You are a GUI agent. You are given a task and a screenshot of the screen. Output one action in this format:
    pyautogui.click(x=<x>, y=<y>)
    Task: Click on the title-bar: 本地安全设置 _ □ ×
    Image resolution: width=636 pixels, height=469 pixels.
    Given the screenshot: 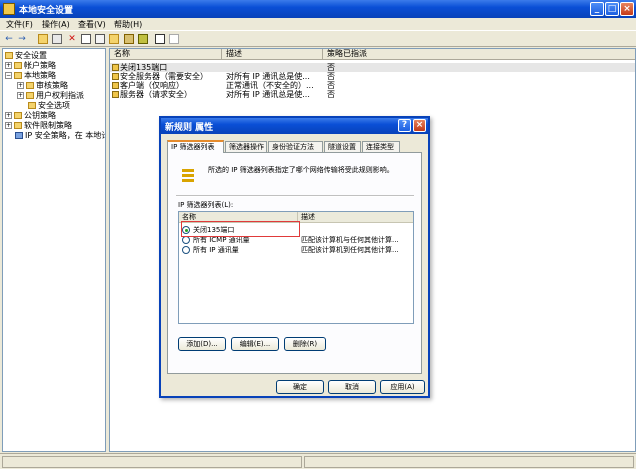 What is the action you would take?
    pyautogui.click(x=318, y=9)
    